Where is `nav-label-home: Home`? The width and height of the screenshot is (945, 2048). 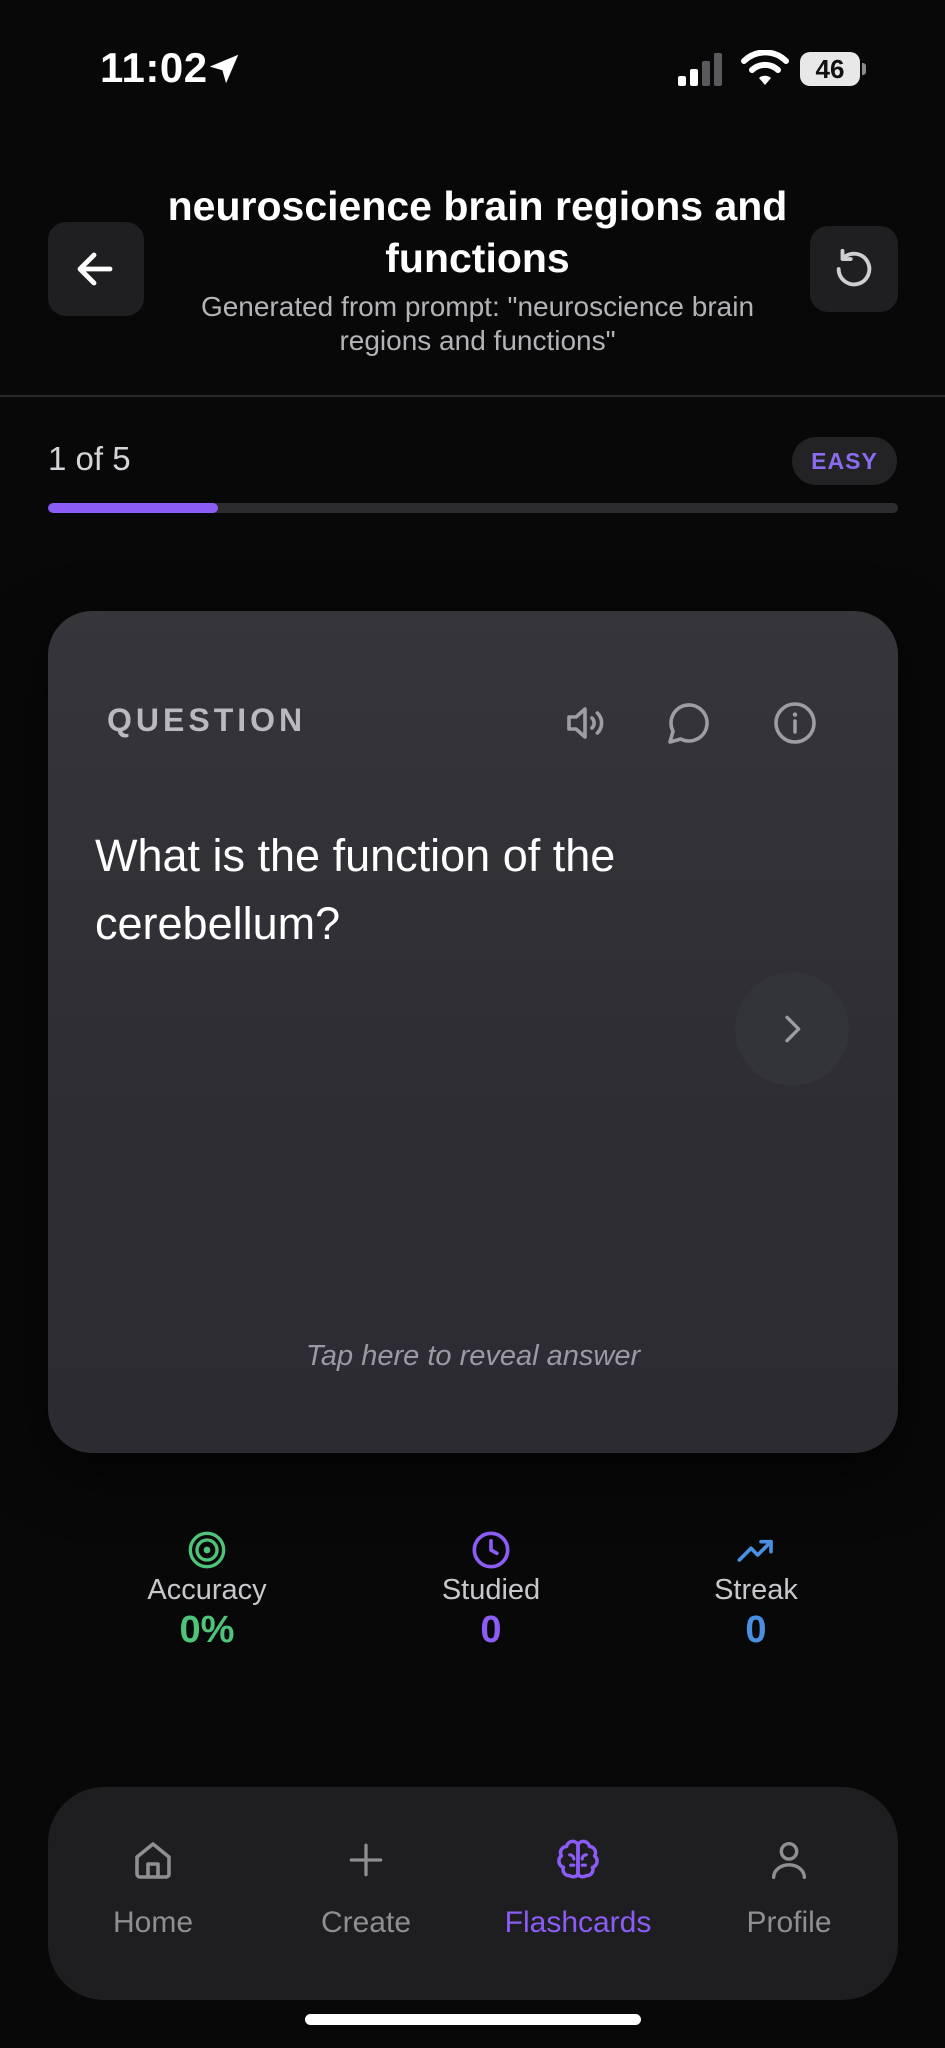
nav-label-home: Home is located at coordinates (153, 1922).